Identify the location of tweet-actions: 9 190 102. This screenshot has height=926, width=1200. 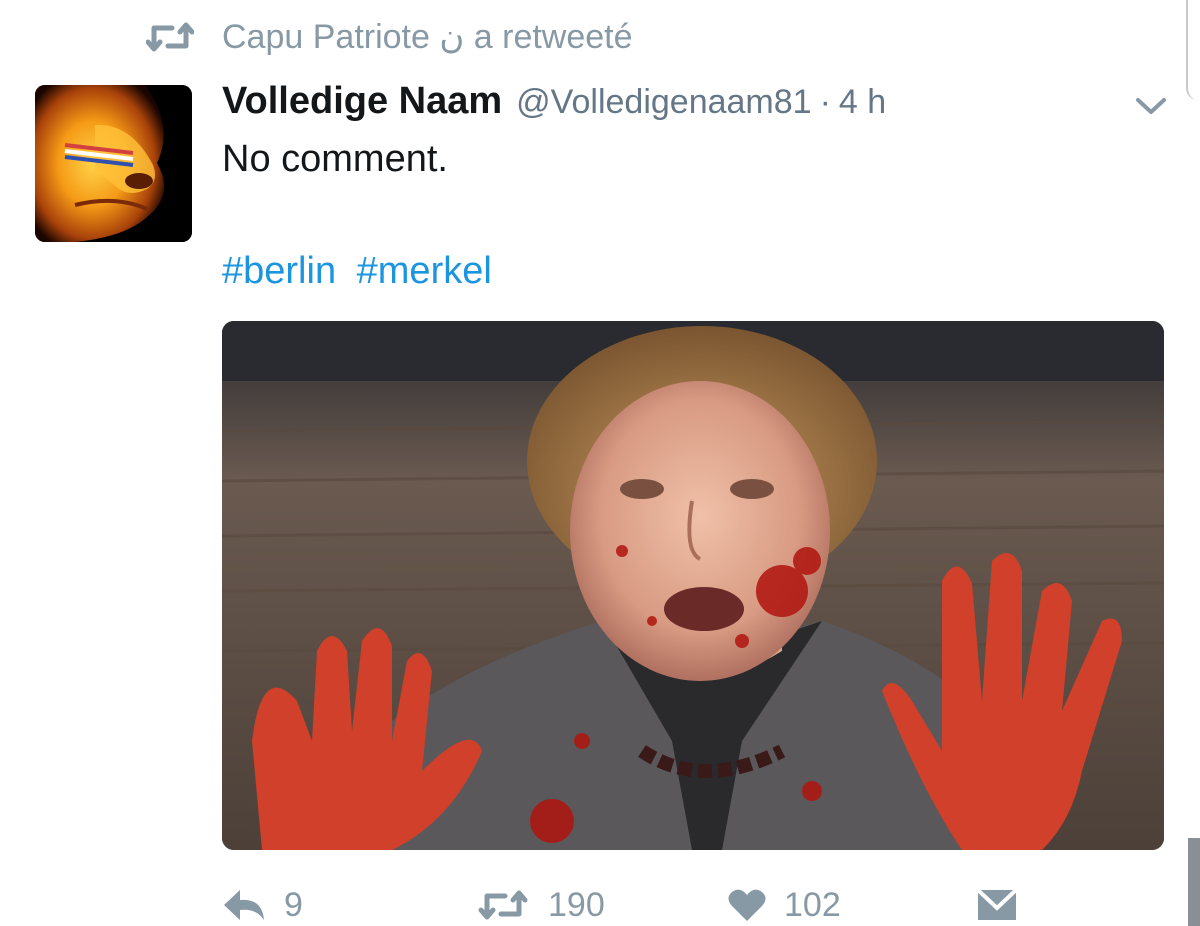
(632, 901).